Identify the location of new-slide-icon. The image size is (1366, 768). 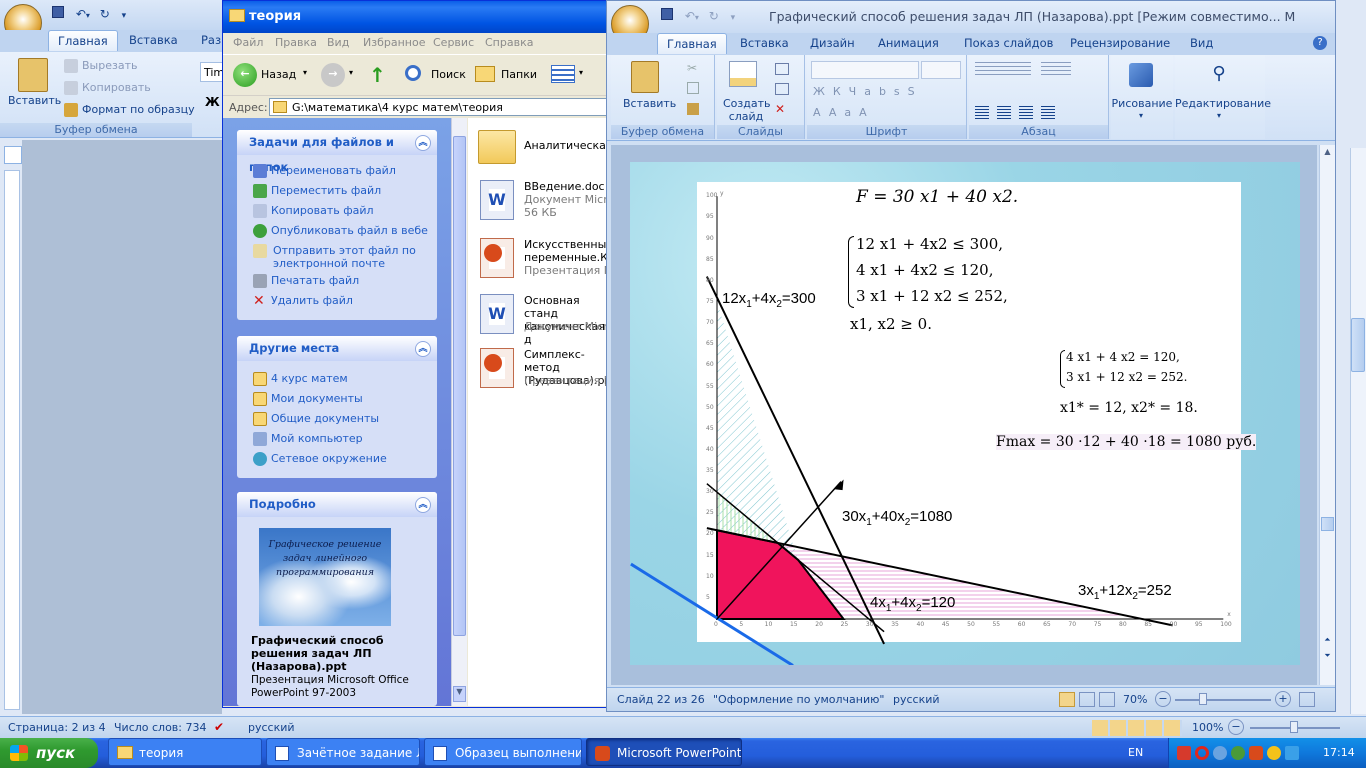
(743, 74).